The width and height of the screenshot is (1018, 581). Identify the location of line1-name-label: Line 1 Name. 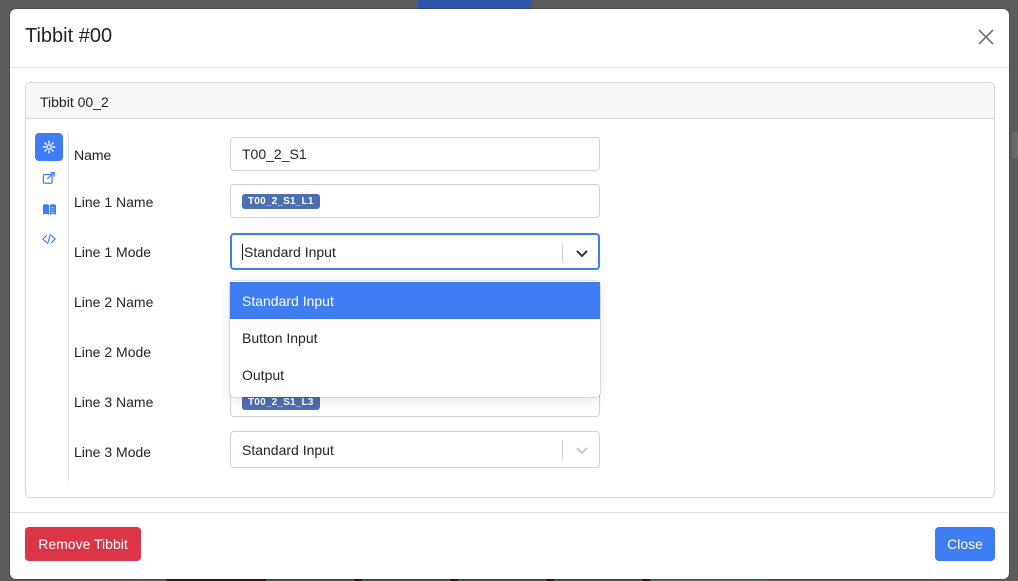
(114, 202).